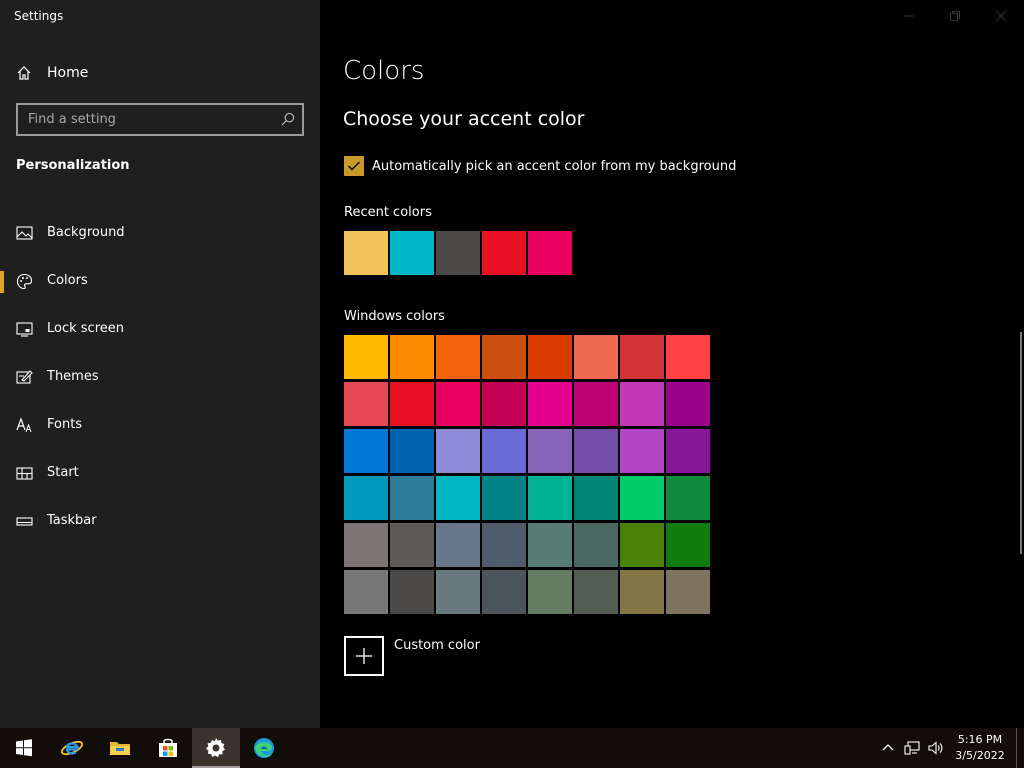 This screenshot has width=1024, height=768. I want to click on custom-color-button: Custom color, so click(412, 656).